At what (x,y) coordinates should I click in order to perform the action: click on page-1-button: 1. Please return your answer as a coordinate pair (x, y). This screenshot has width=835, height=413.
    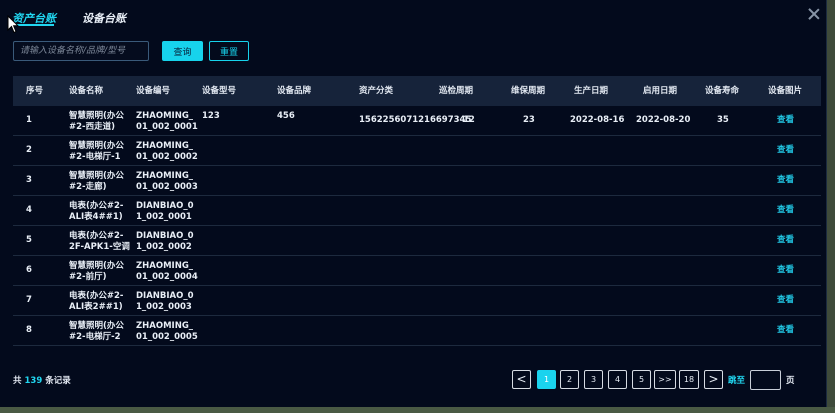
    Looking at the image, I should click on (546, 379).